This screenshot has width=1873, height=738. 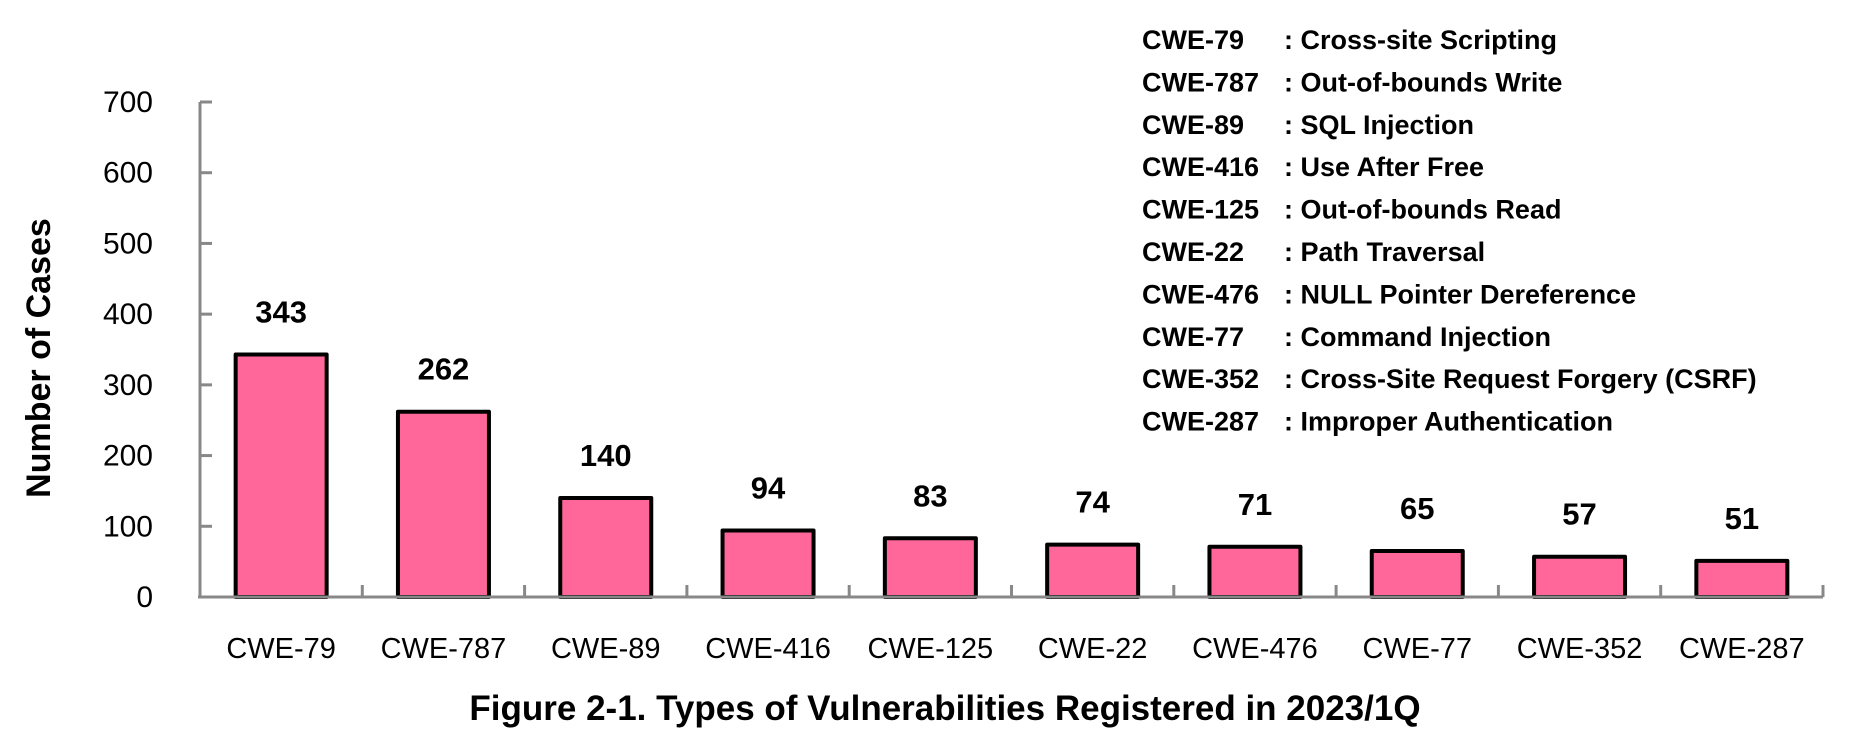 What do you see at coordinates (1255, 504) in the screenshot?
I see `data-label: 71` at bounding box center [1255, 504].